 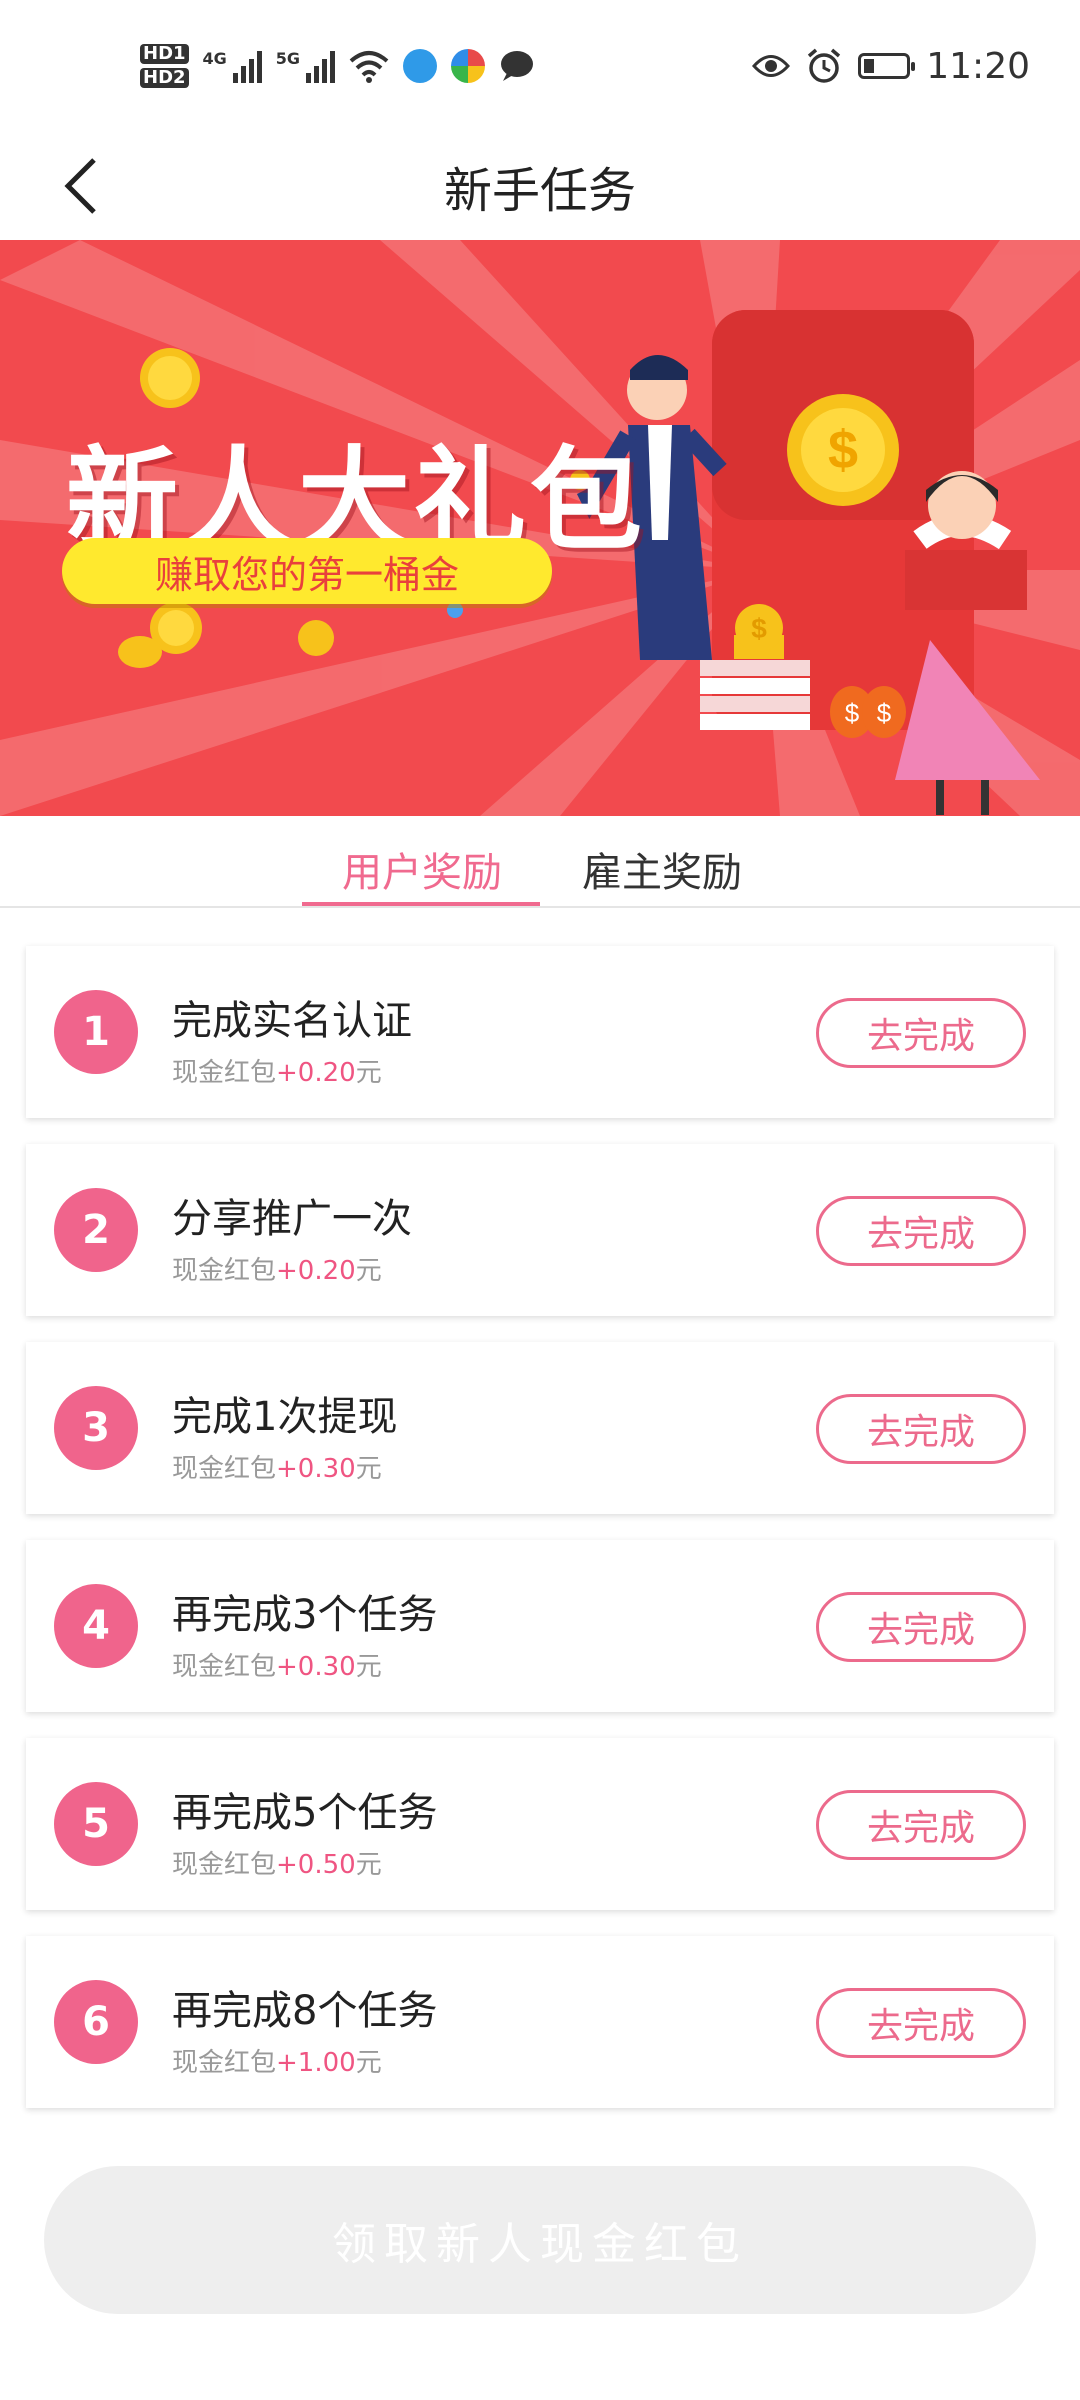 What do you see at coordinates (540, 1032) in the screenshot?
I see `task-card: 1 完成实名认证 现金红包+0.20元 去完成` at bounding box center [540, 1032].